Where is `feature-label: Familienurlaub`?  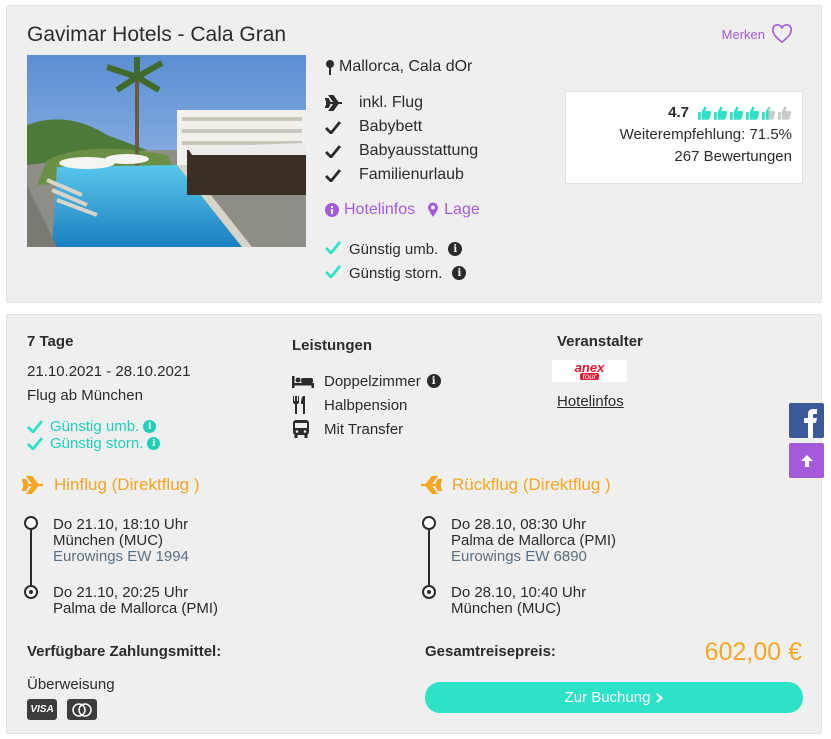 feature-label: Familienurlaub is located at coordinates (411, 174).